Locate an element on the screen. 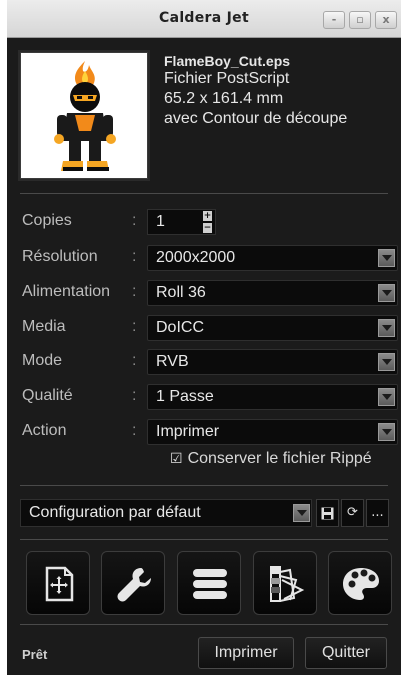 This screenshot has height=675, width=401. add-page-button is located at coordinates (58, 583).